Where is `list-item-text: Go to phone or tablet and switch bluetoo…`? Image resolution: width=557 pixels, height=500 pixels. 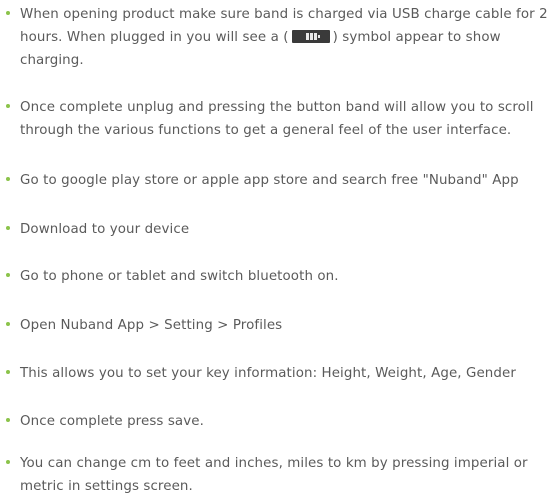 list-item-text: Go to phone or tablet and switch bluetoo… is located at coordinates (179, 276).